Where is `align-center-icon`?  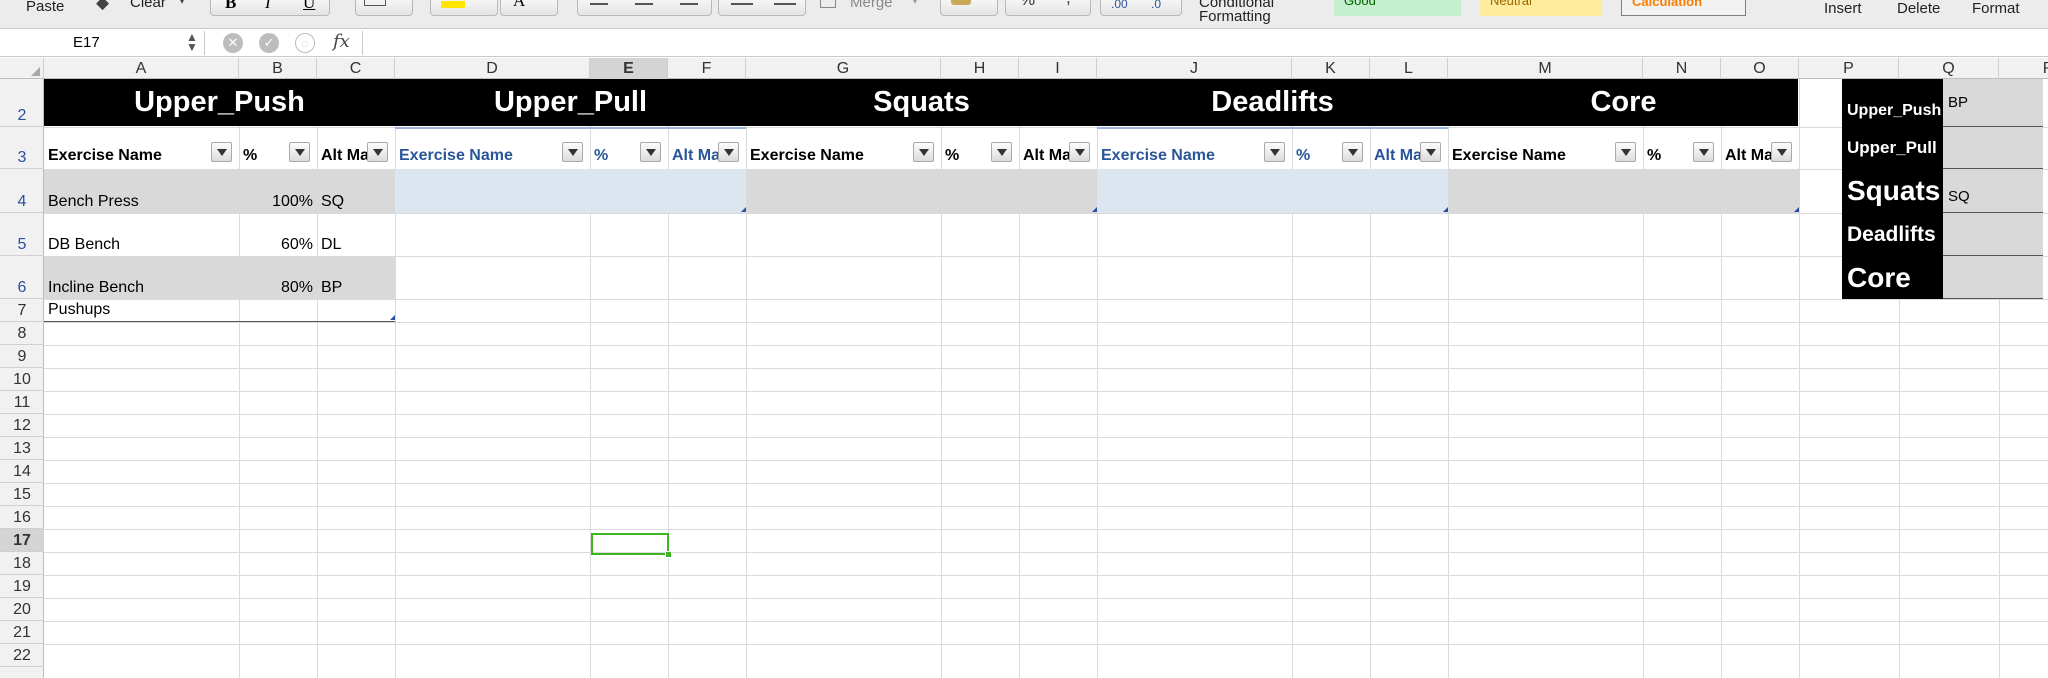
align-center-icon is located at coordinates (644, 2).